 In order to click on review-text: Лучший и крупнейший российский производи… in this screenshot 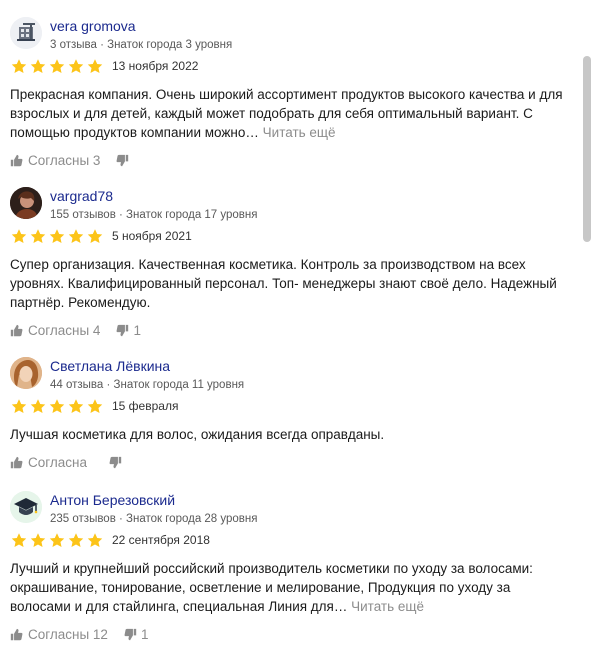, I will do `click(290, 587)`.